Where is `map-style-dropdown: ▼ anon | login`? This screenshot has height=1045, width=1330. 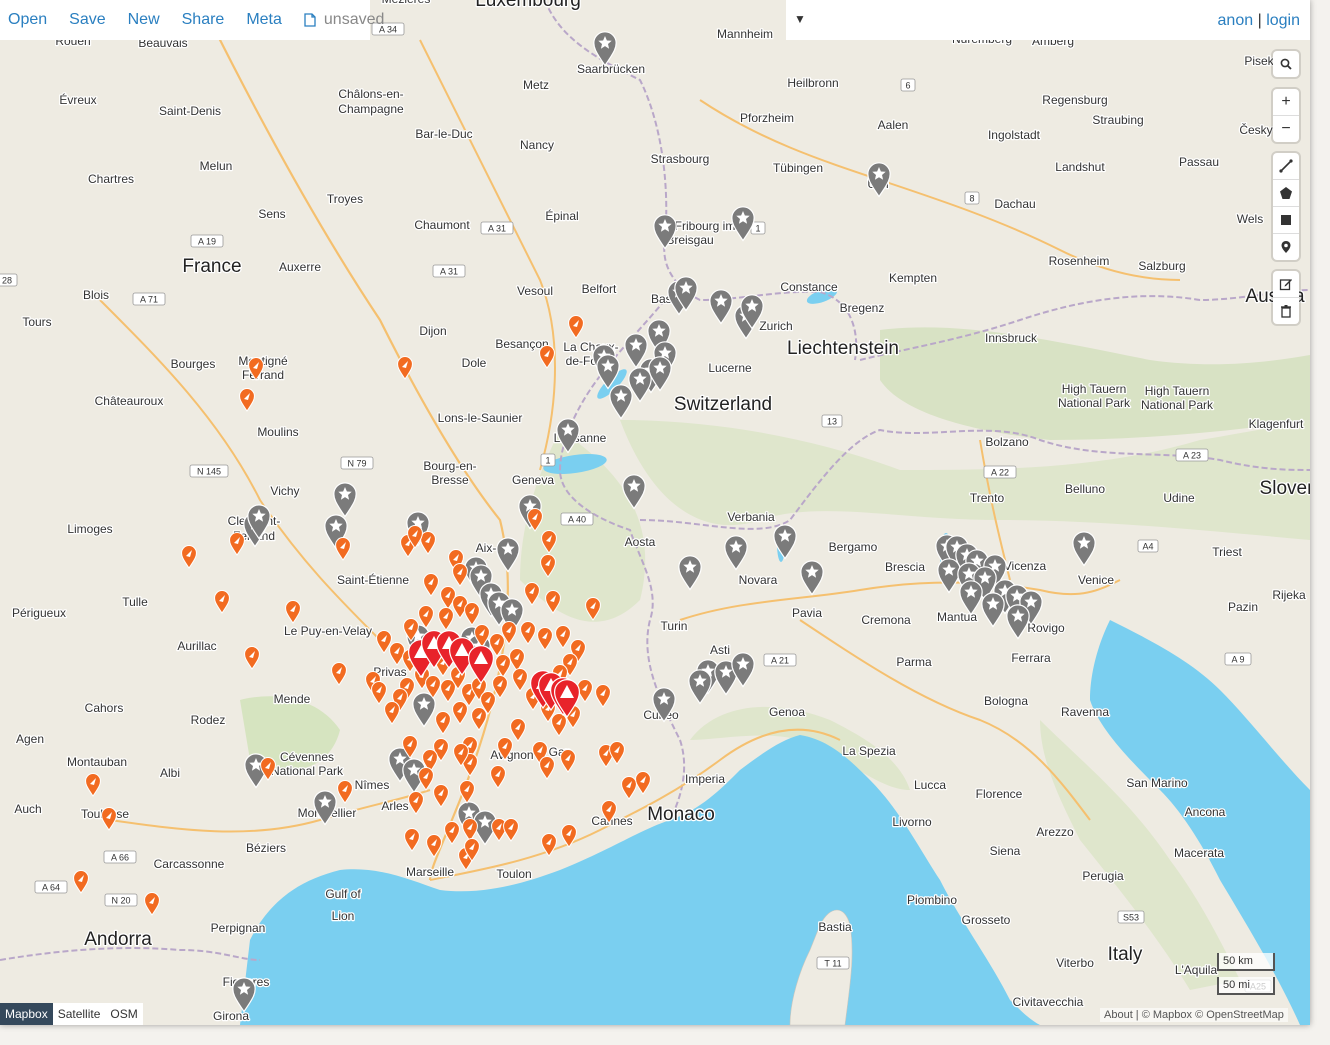 map-style-dropdown: ▼ anon | login is located at coordinates (1048, 20).